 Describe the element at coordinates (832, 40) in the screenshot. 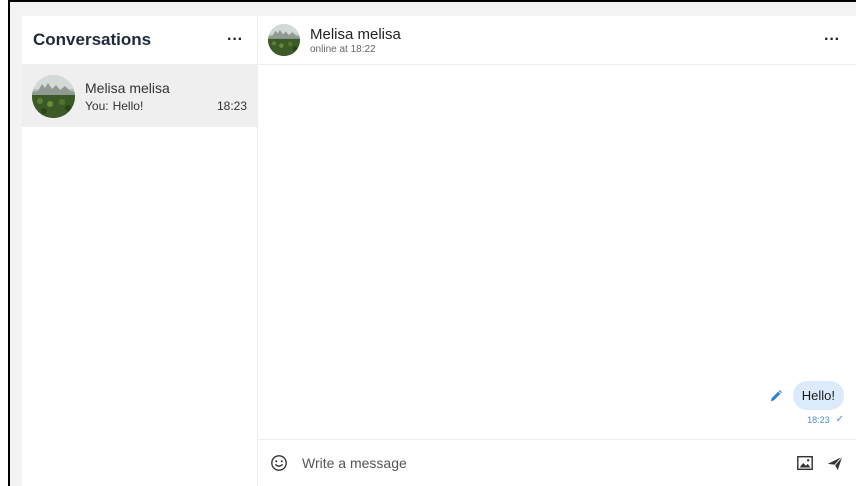

I see `chat-menu-button: ···` at that location.